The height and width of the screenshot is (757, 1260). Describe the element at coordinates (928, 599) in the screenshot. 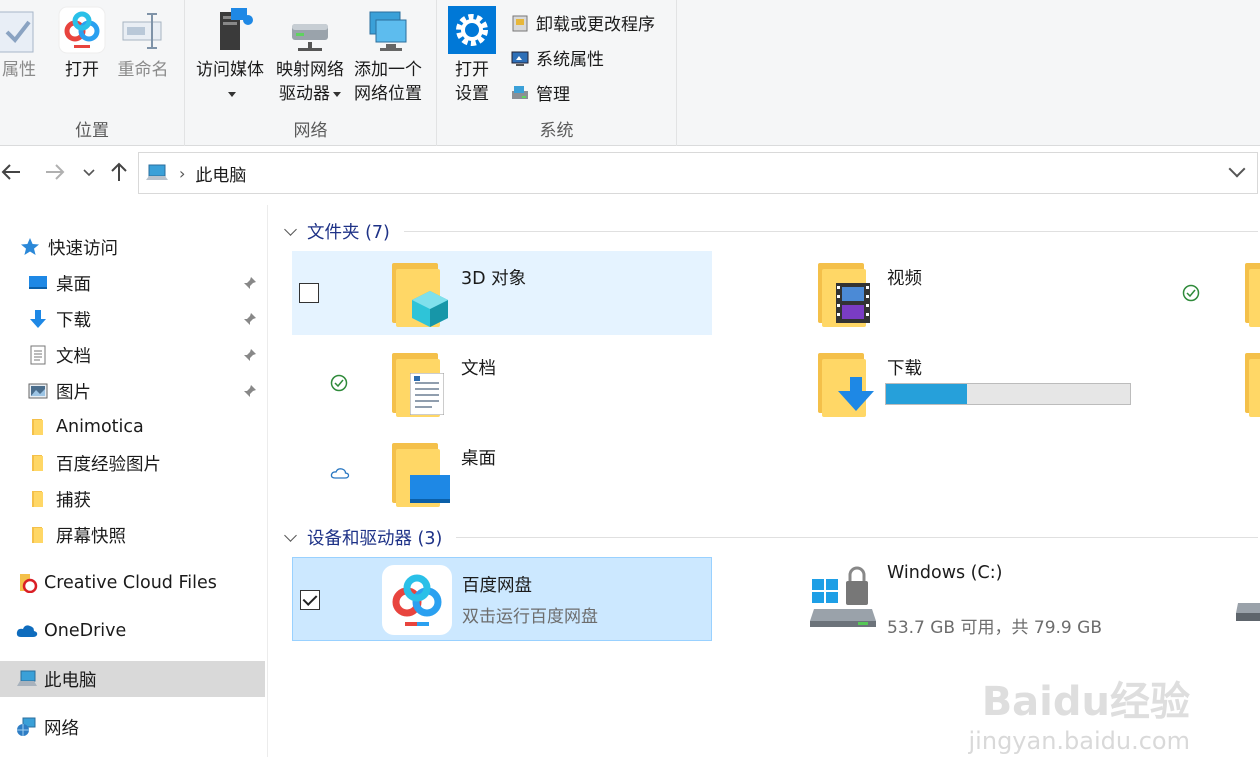

I see `device-tile-windows-c: Windows (C:) 53.7 GB 可用，共 79.9 GB` at that location.